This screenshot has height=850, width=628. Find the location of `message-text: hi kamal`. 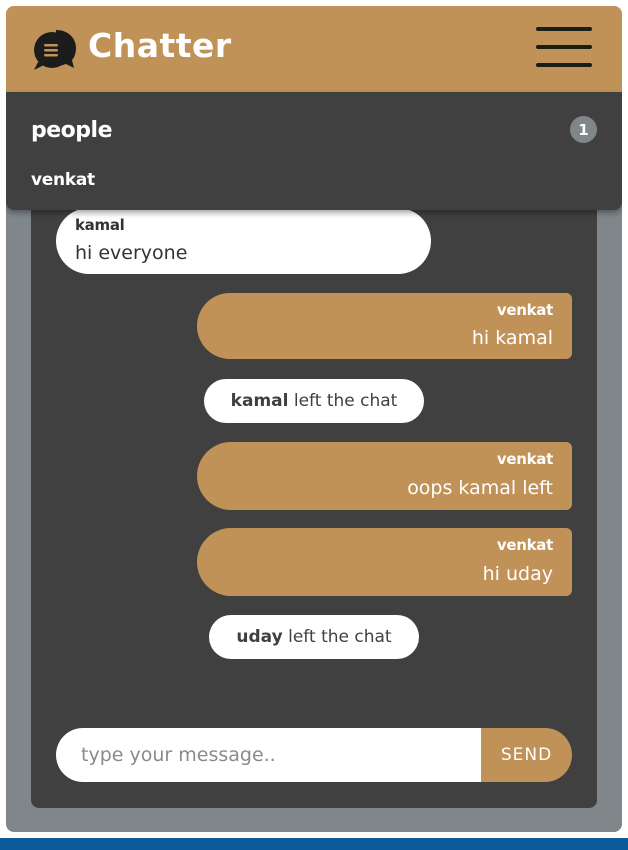

message-text: hi kamal is located at coordinates (512, 338).